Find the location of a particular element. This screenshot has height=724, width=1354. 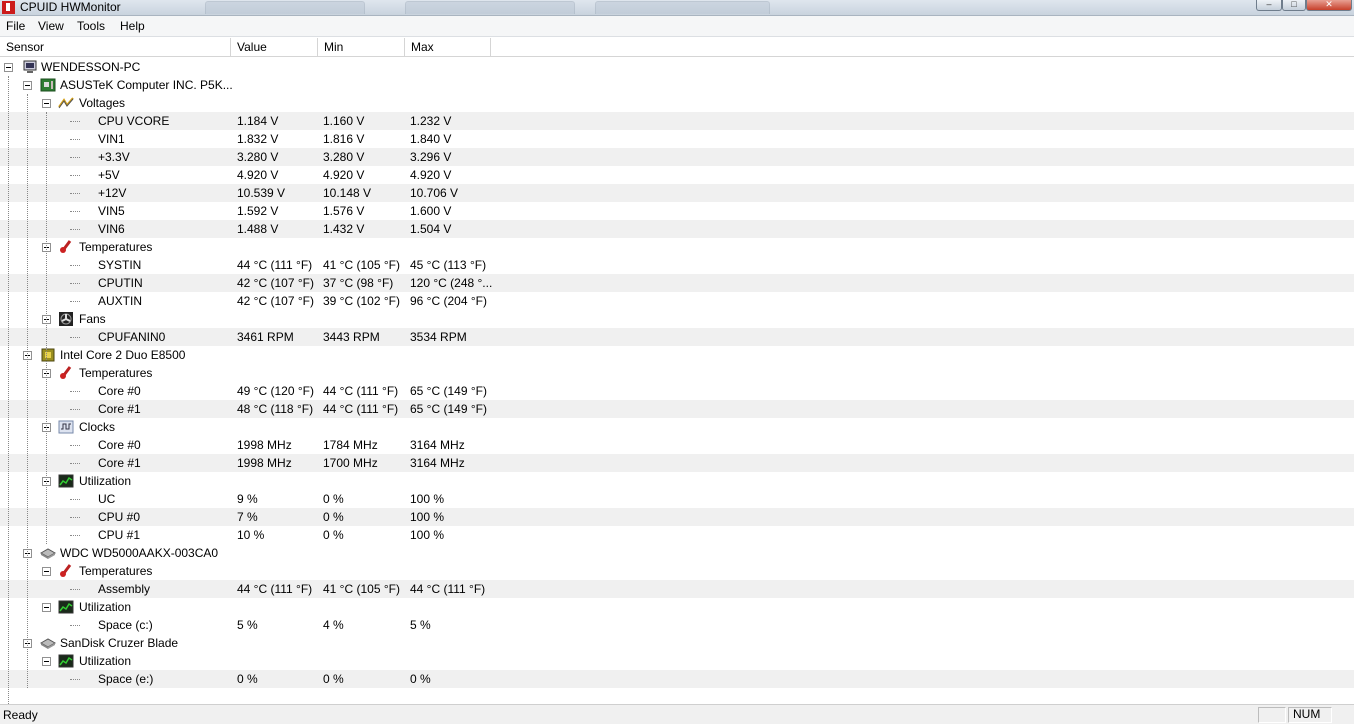

column-min: Min is located at coordinates (361, 47).